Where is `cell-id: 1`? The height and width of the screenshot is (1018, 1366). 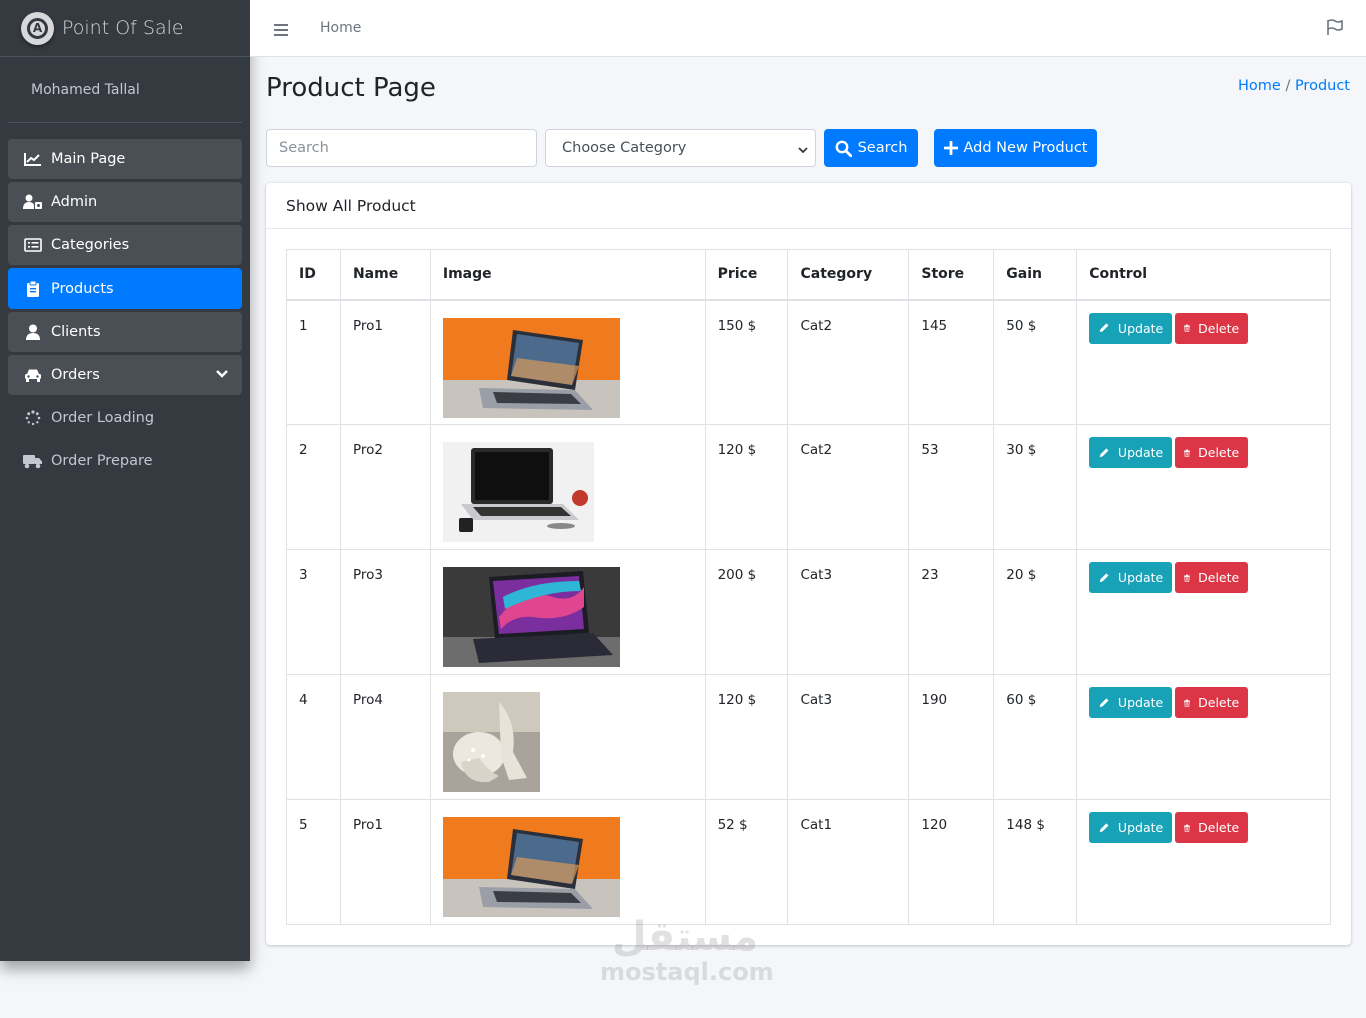 cell-id: 1 is located at coordinates (313, 362).